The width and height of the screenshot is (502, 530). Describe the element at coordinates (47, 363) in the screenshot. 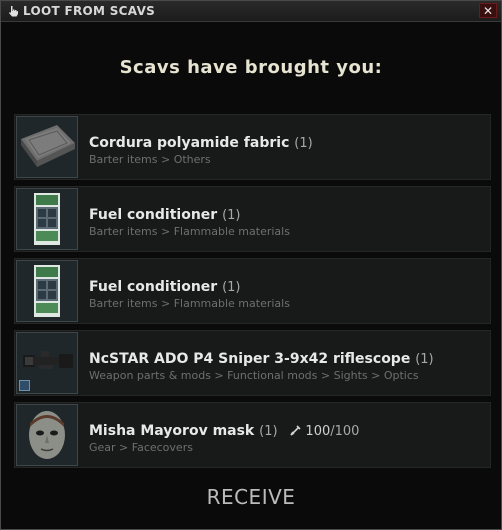

I see `riflescope-icon` at that location.